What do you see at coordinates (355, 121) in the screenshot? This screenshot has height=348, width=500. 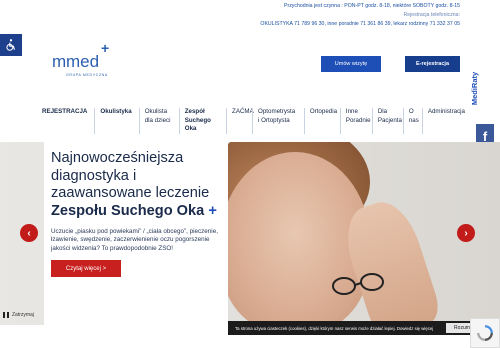 I see `nav-item-inne-poradnie: Inne Poradnie` at bounding box center [355, 121].